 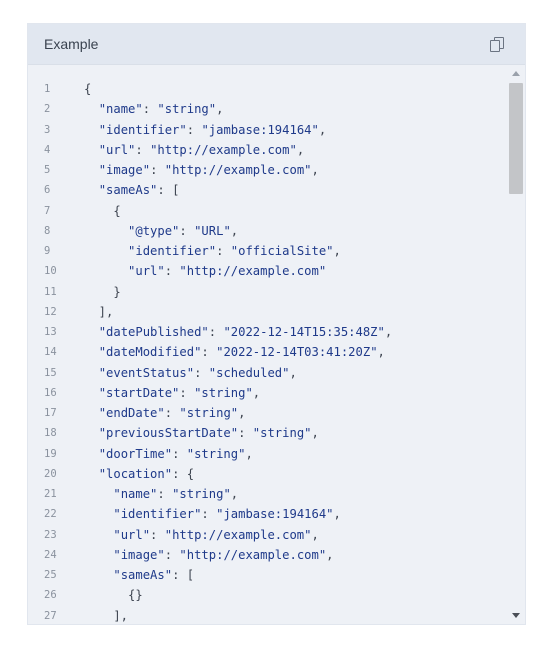 What do you see at coordinates (267, 595) in the screenshot?
I see `code-line: 26 {}` at bounding box center [267, 595].